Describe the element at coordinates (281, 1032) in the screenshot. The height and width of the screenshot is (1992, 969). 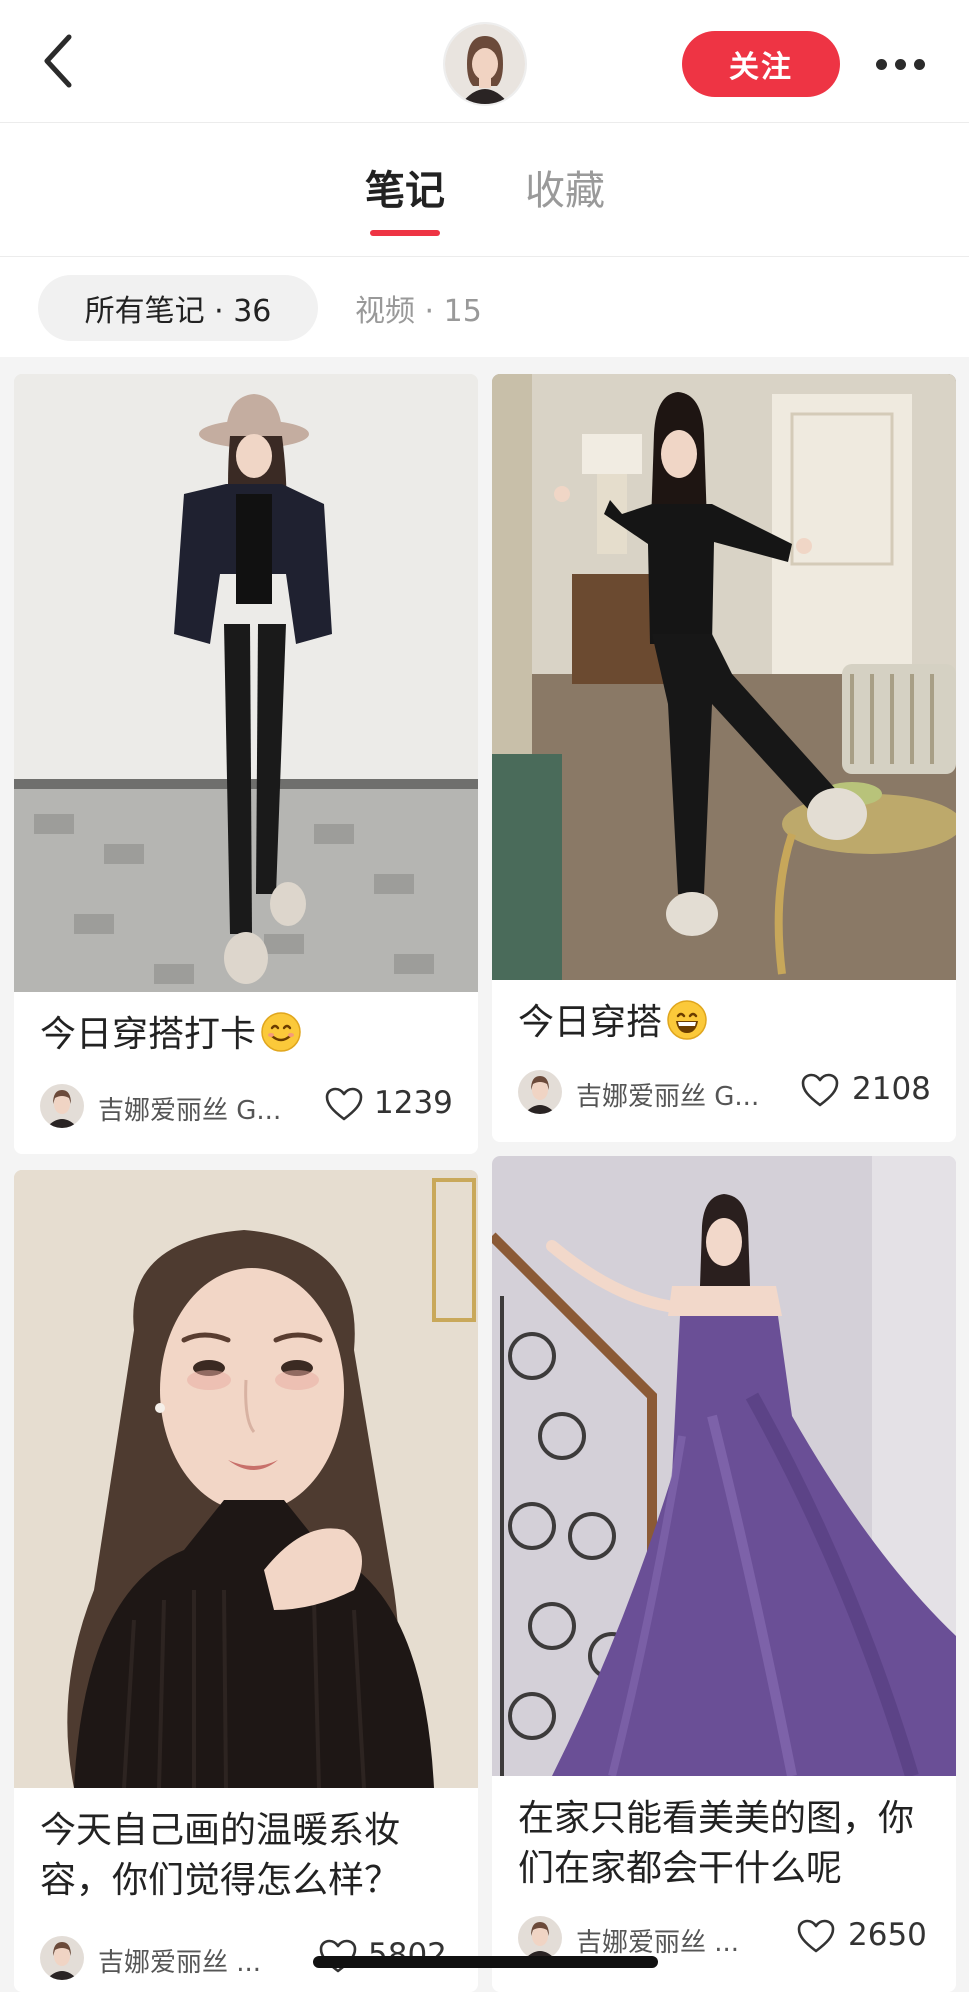
I see `smiling-face-icon` at that location.